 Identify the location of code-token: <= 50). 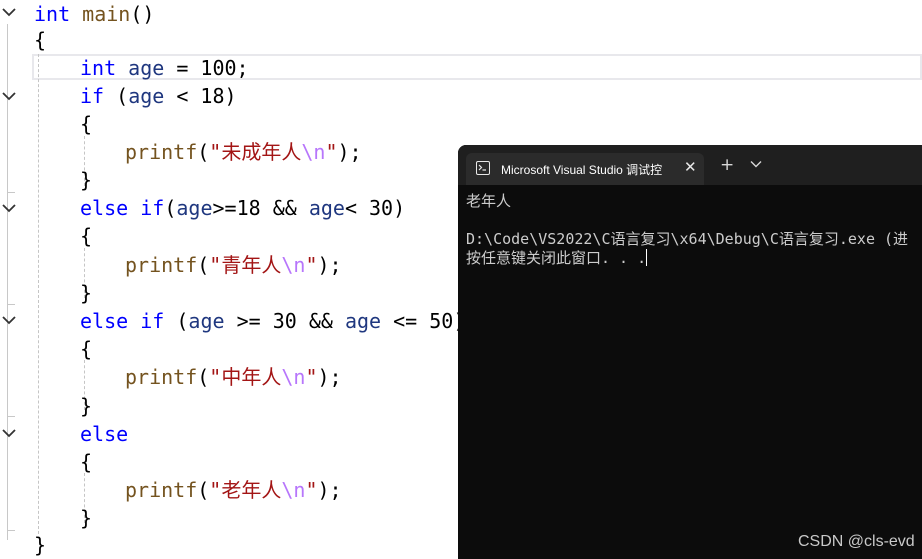
(423, 321).